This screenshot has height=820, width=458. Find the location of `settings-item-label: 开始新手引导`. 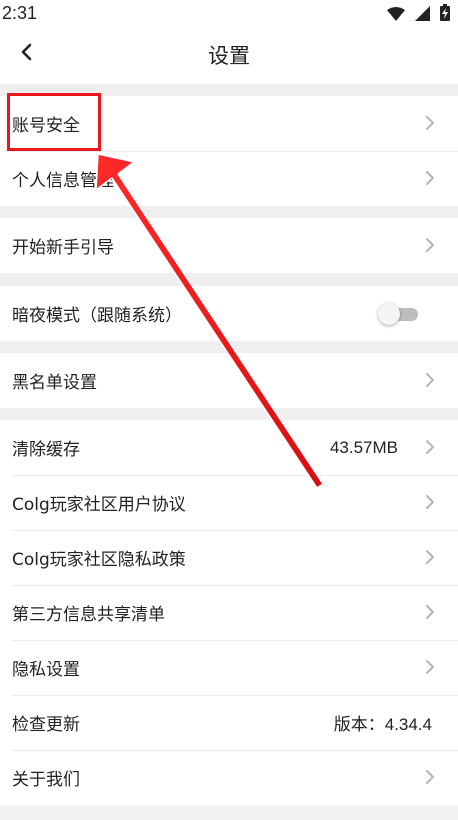

settings-item-label: 开始新手引导 is located at coordinates (63, 248).